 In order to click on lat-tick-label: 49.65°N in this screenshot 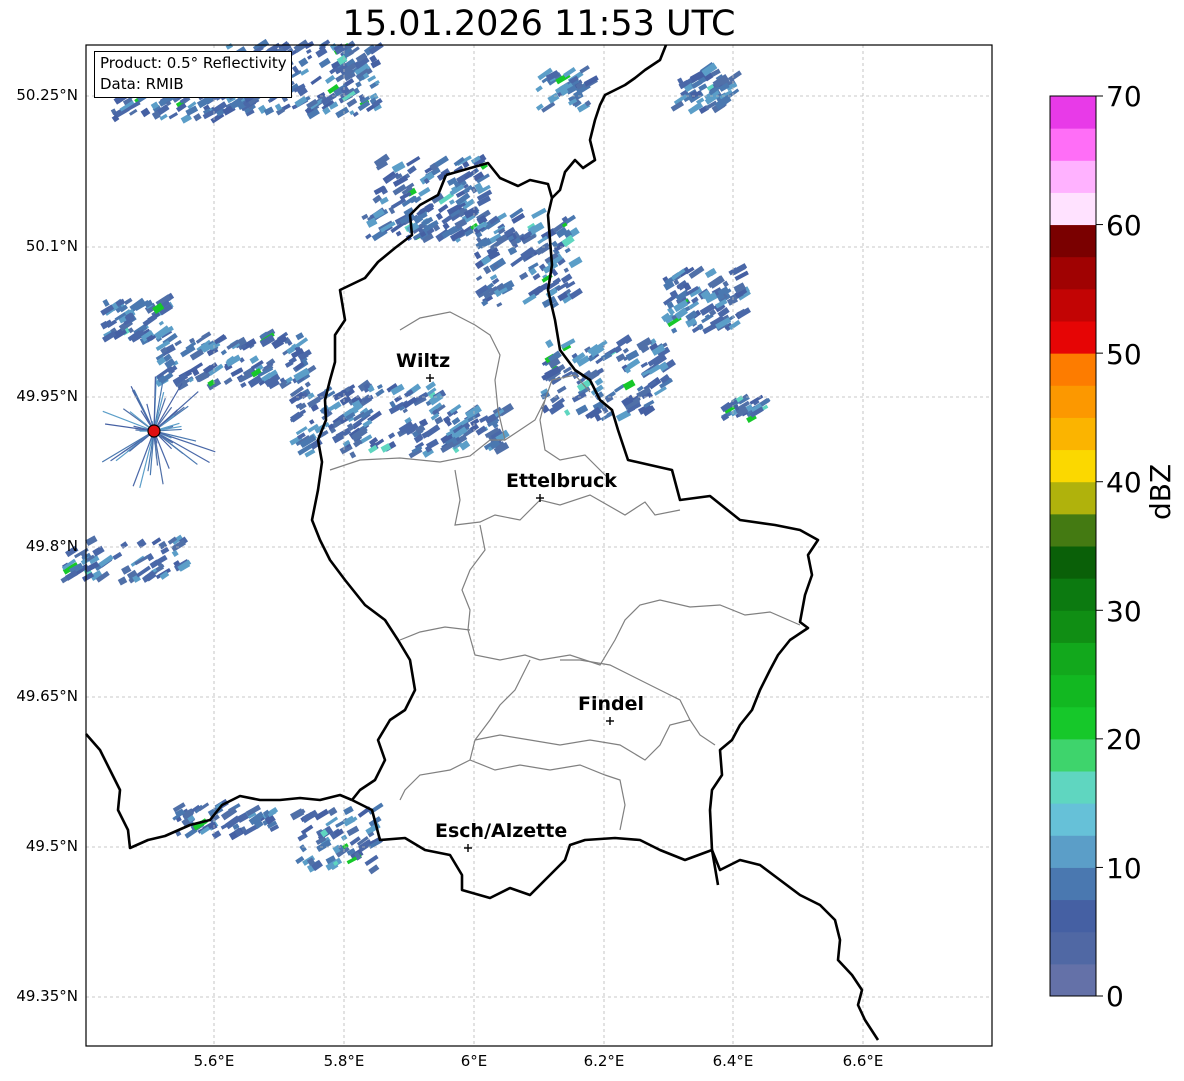, I will do `click(47, 696)`.